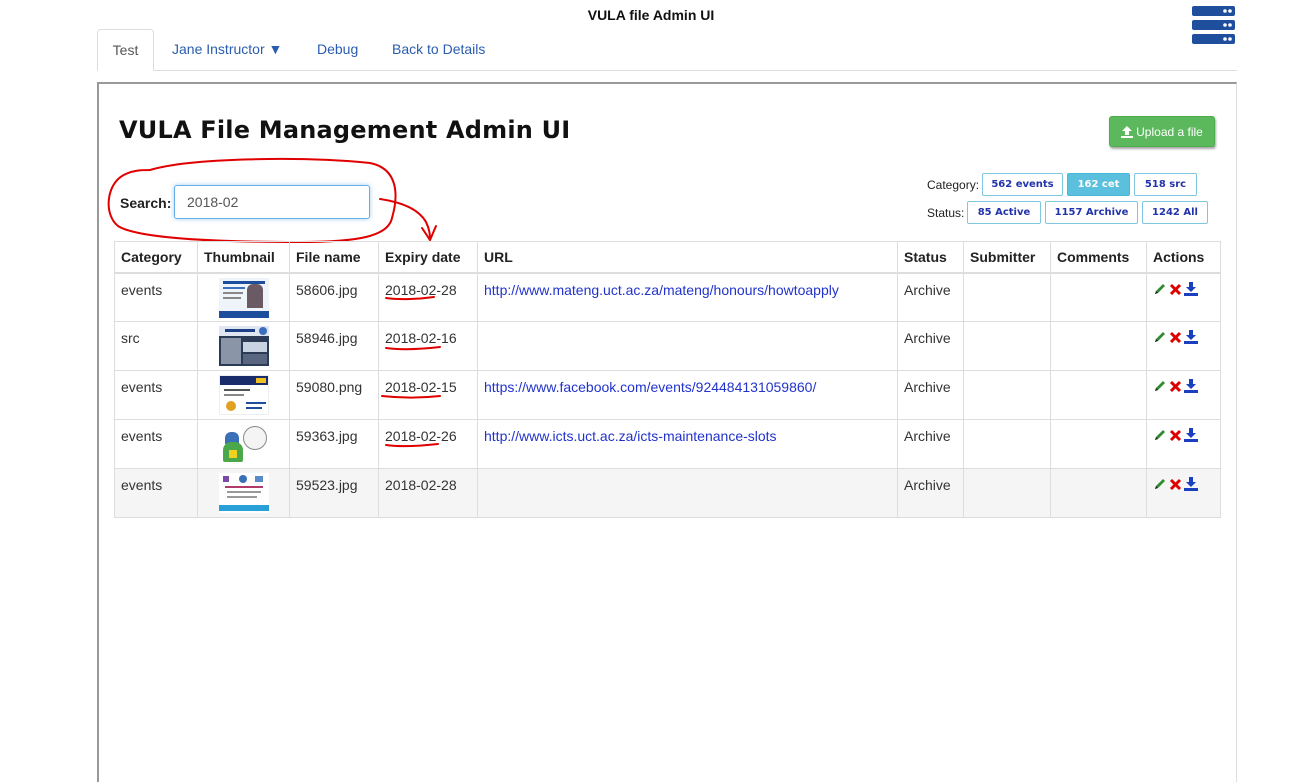 This screenshot has height=782, width=1302. Describe the element at coordinates (334, 297) in the screenshot. I see `cell-file-name: 58606.jpg` at that location.